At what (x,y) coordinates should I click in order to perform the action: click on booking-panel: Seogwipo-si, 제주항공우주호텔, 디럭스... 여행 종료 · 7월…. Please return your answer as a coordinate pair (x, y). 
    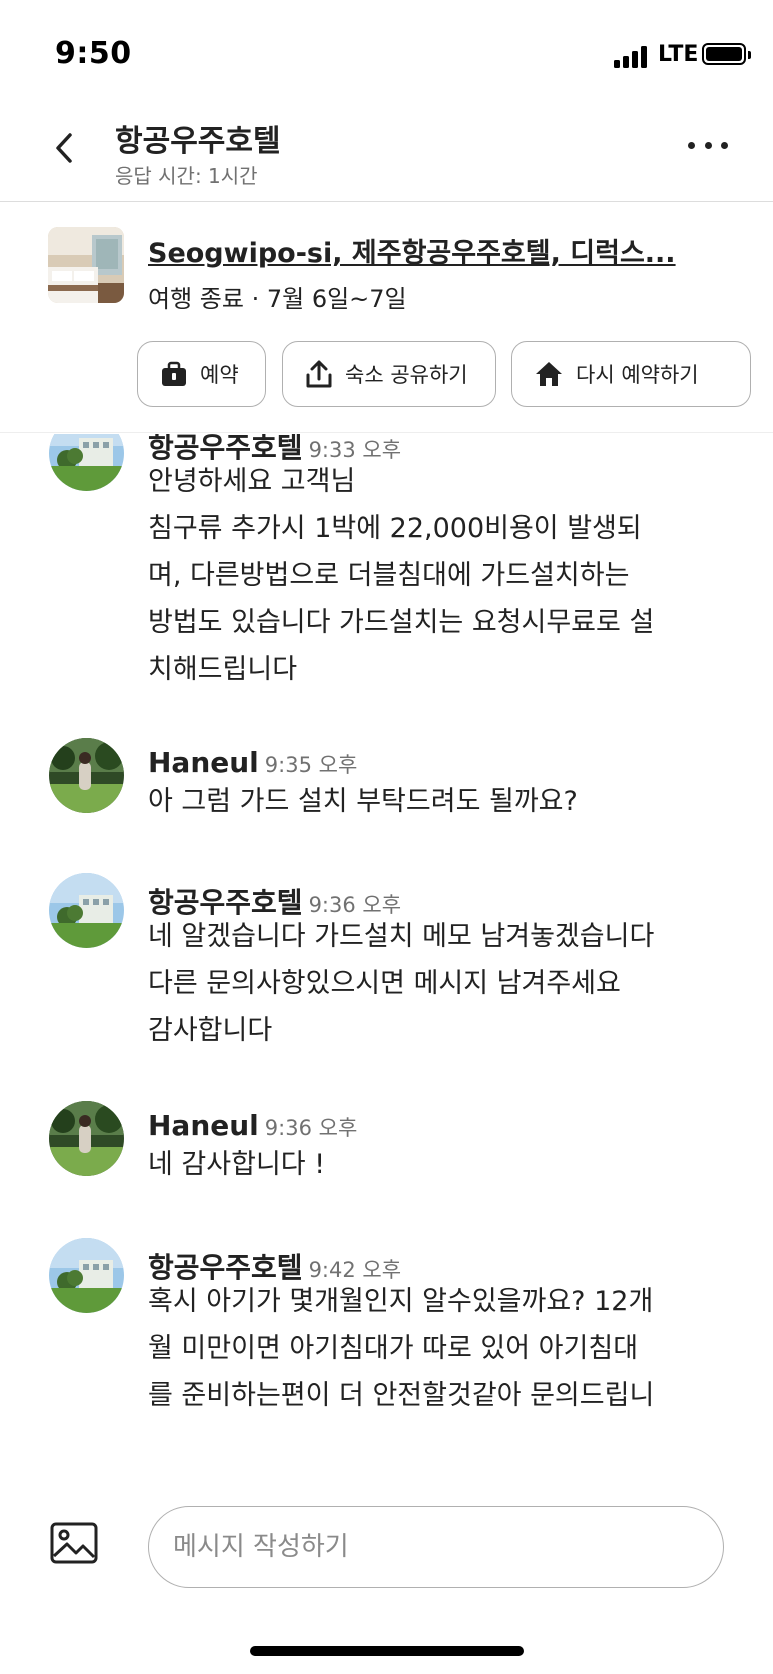
    Looking at the image, I should click on (386, 318).